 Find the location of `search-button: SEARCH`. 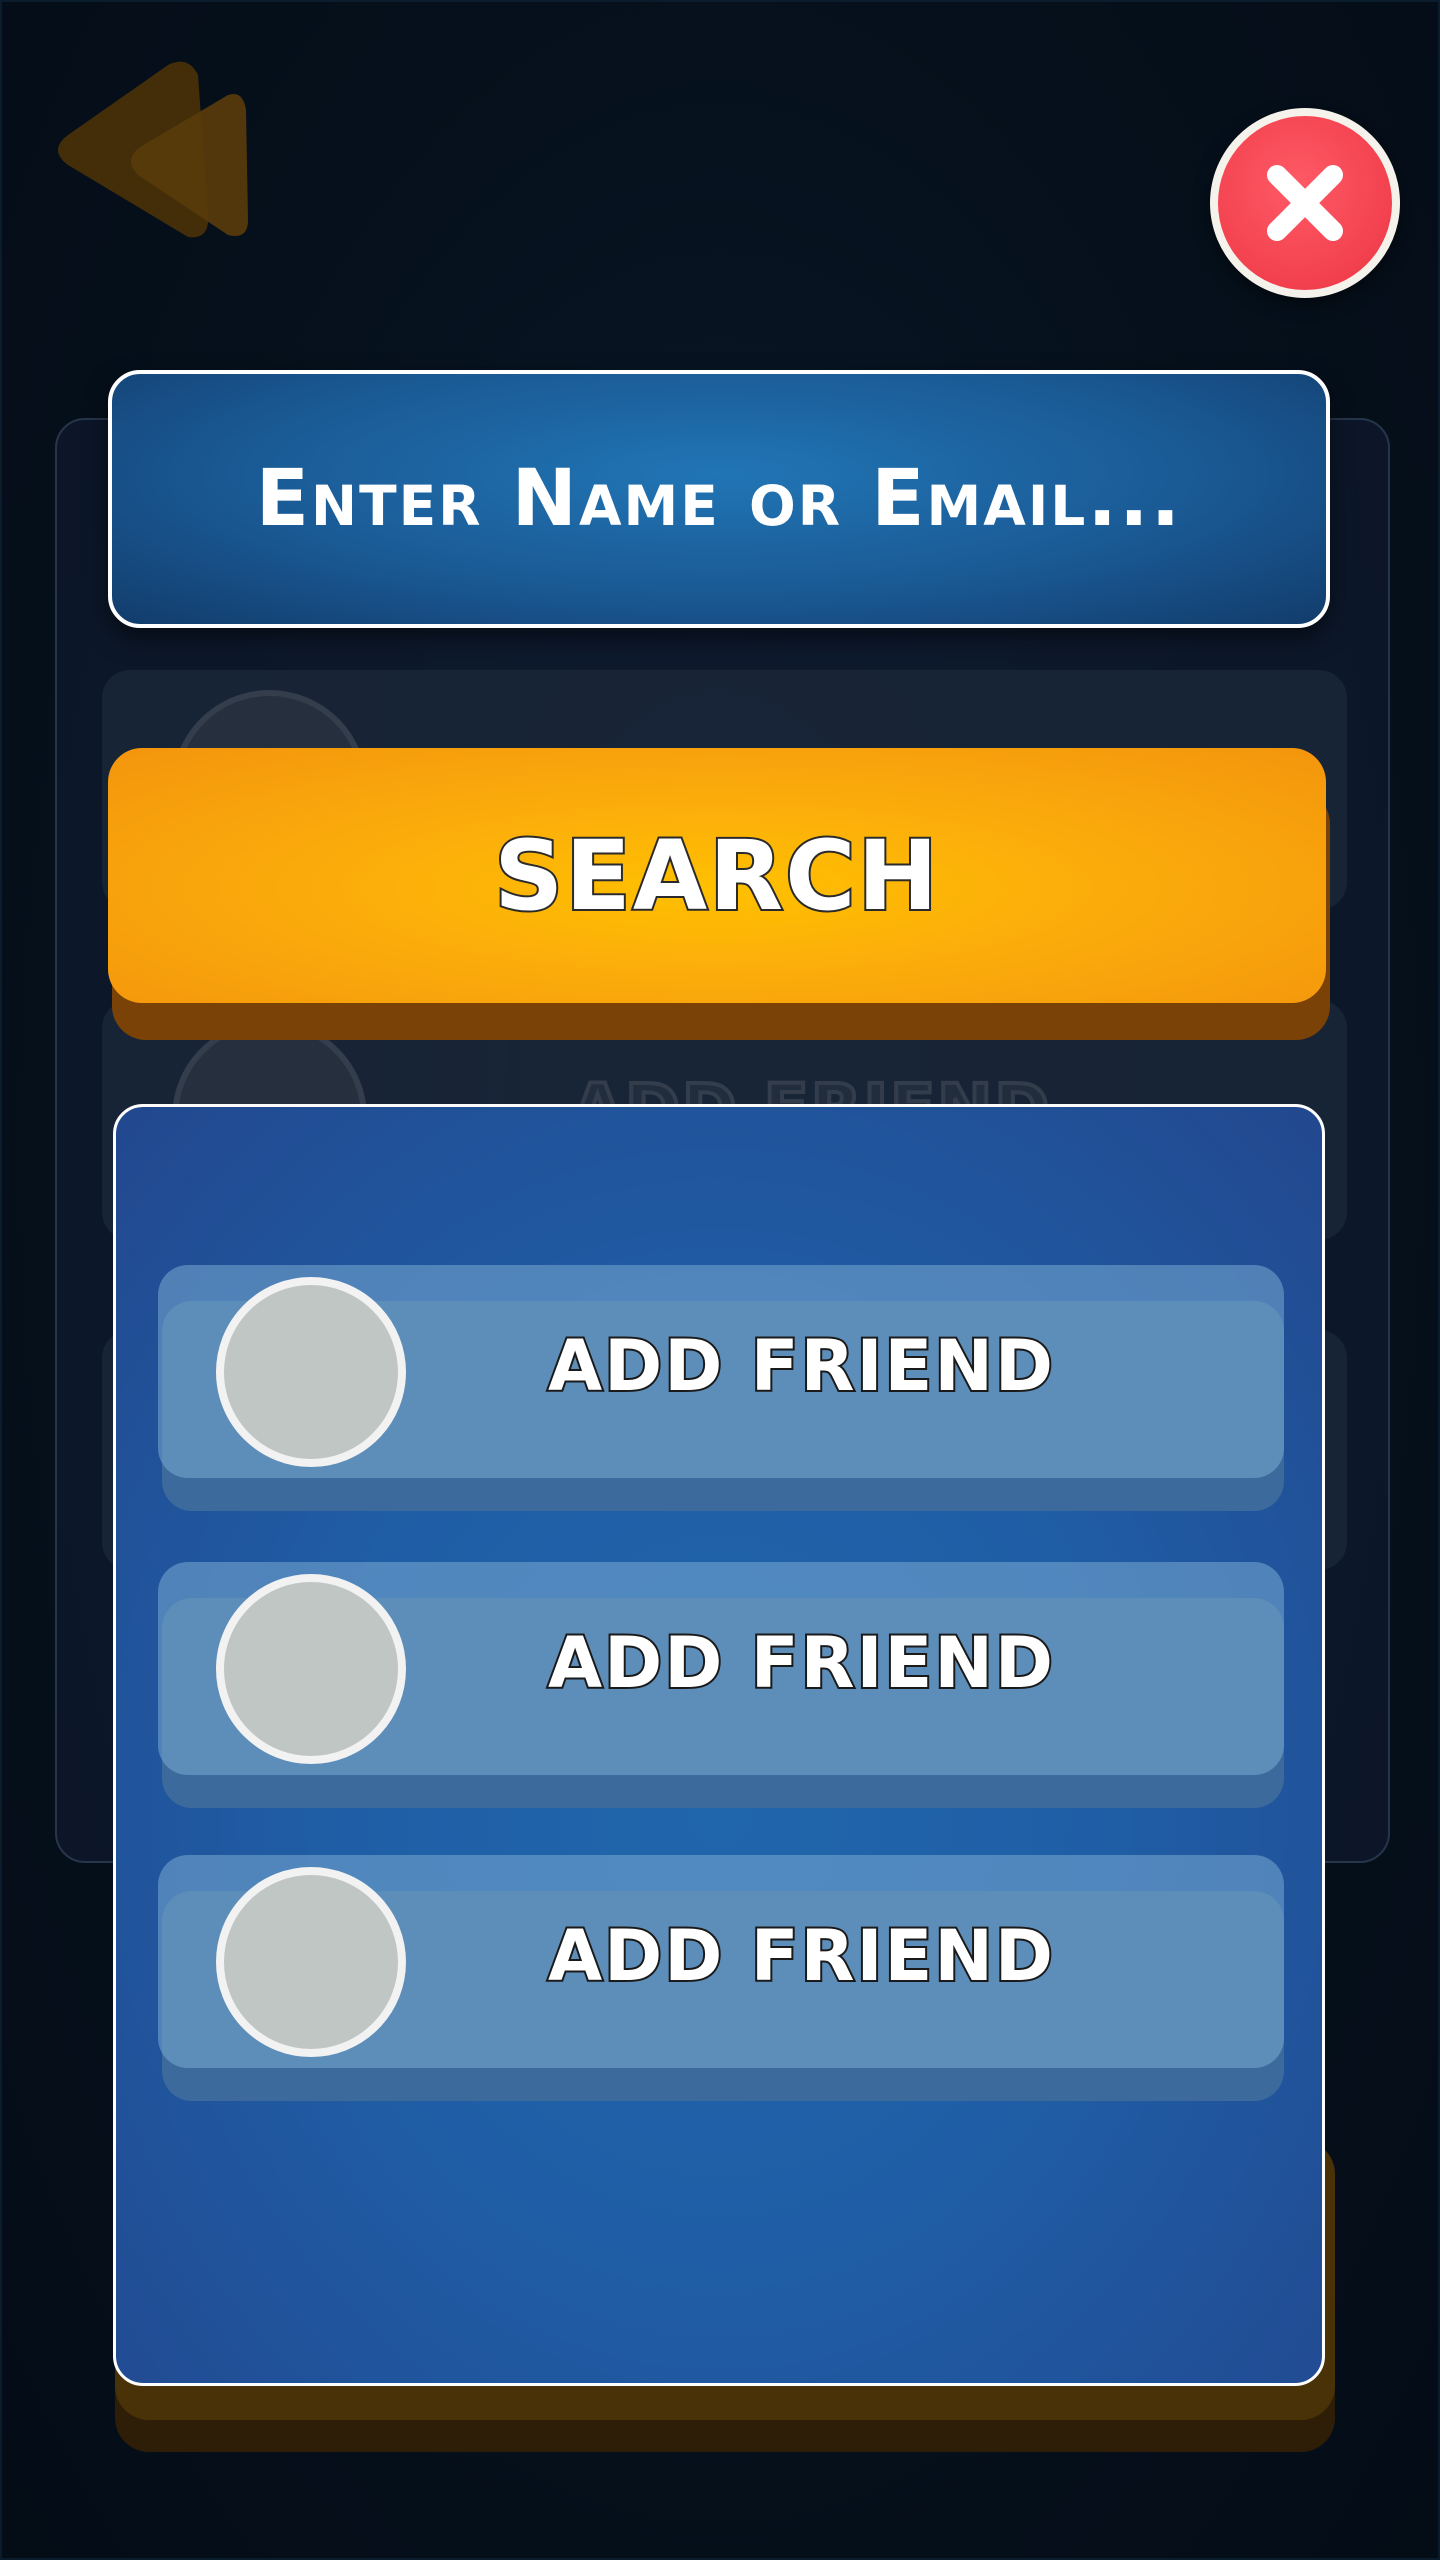

search-button: SEARCH is located at coordinates (717, 875).